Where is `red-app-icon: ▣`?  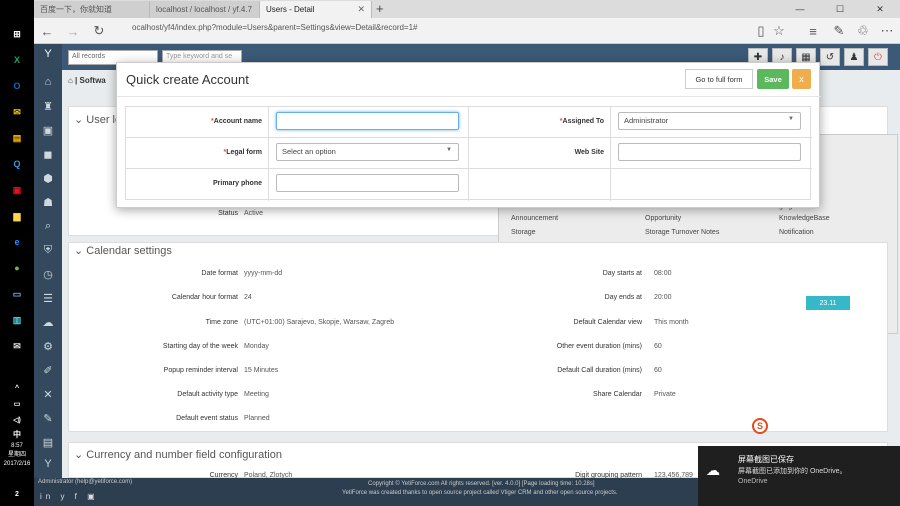
red-app-icon: ▣ is located at coordinates (17, 190).